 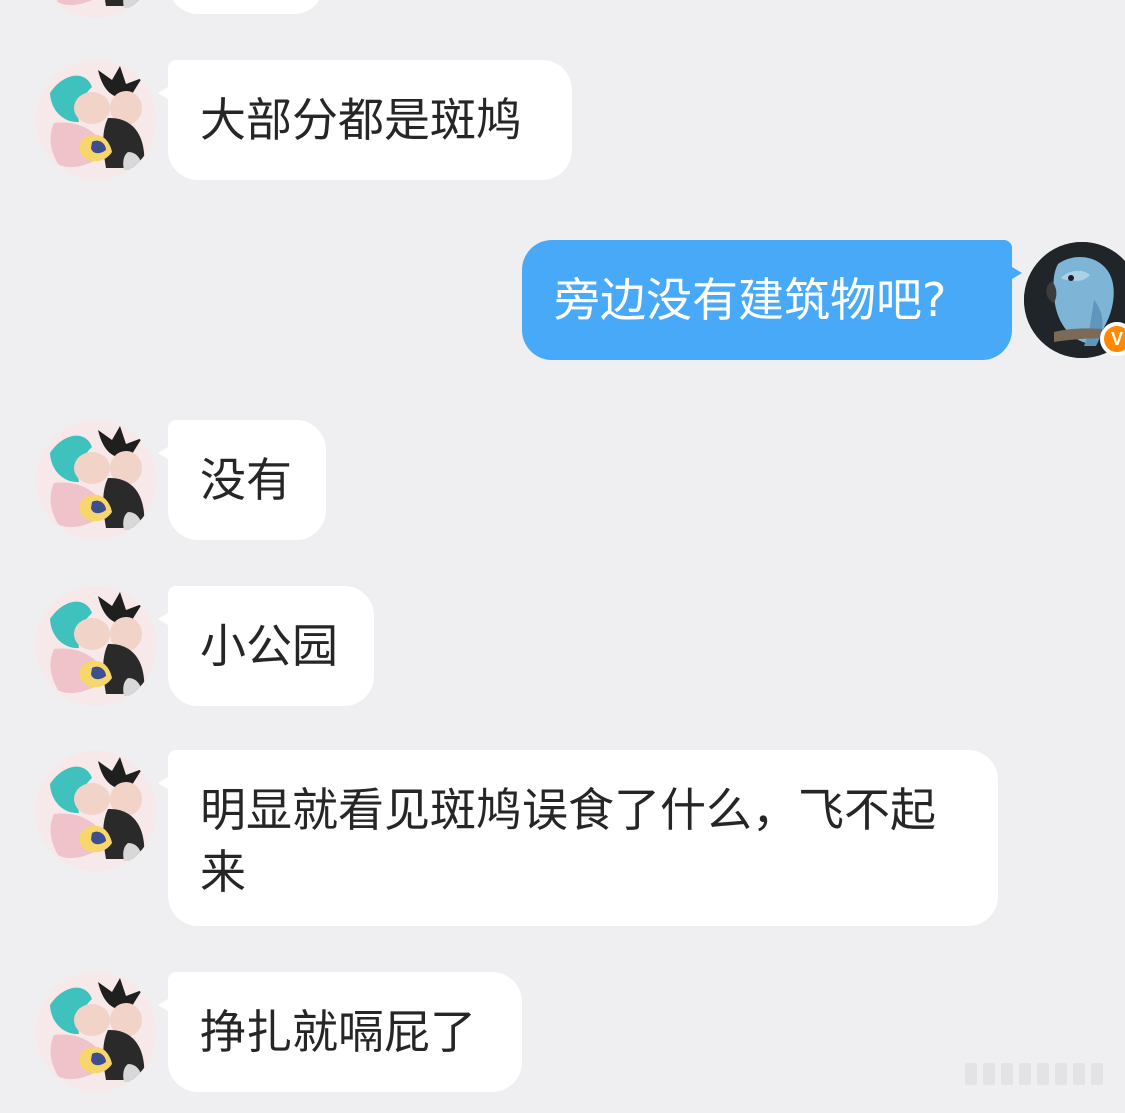 I want to click on message-text-5: 小公园, so click(x=269, y=646).